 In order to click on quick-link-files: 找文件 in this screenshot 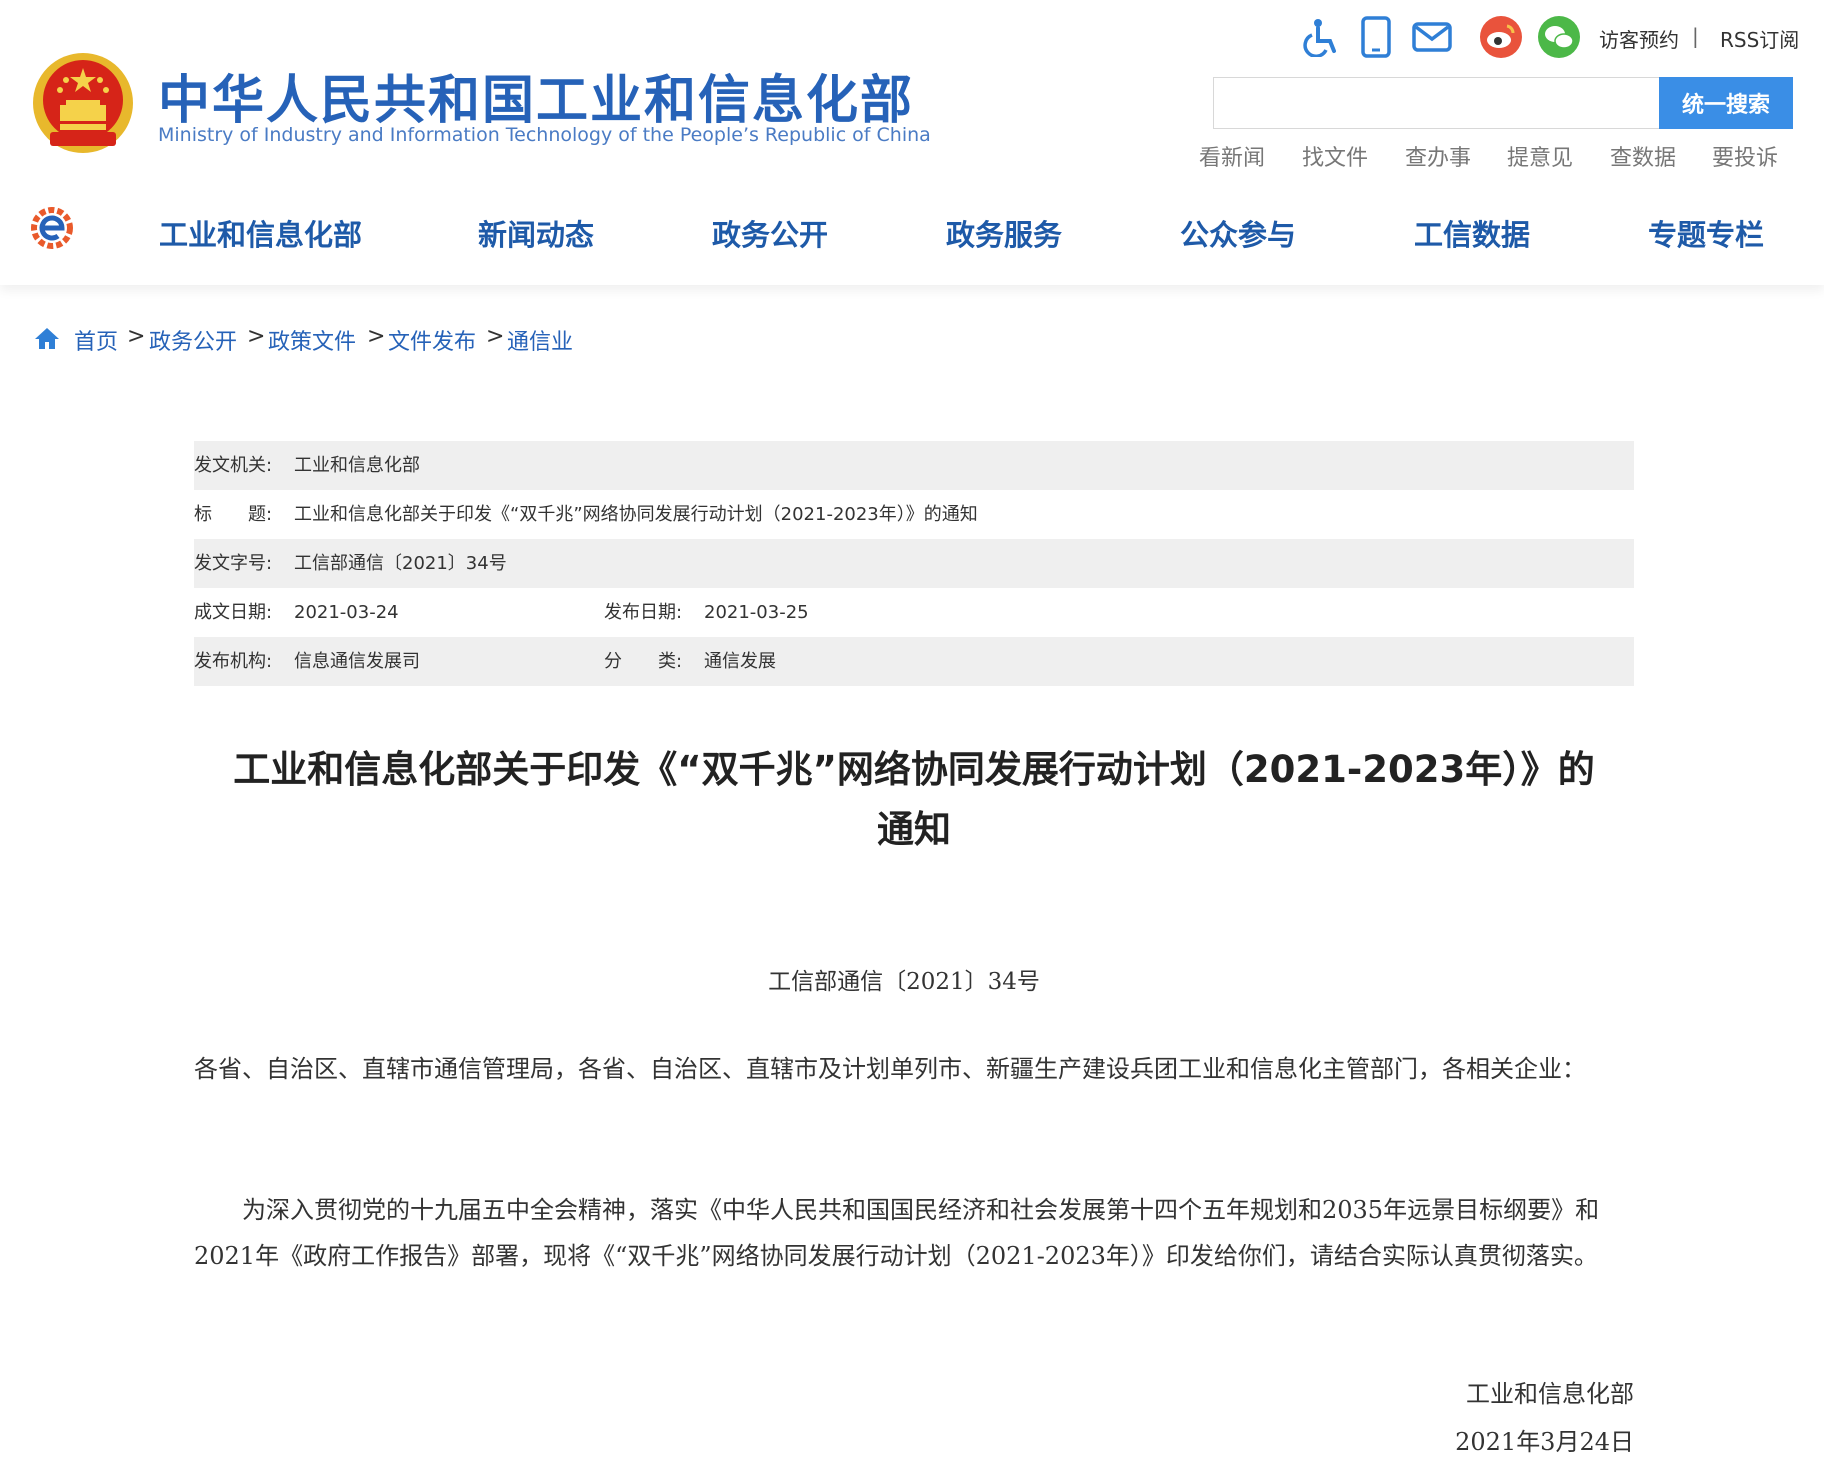, I will do `click(1335, 156)`.